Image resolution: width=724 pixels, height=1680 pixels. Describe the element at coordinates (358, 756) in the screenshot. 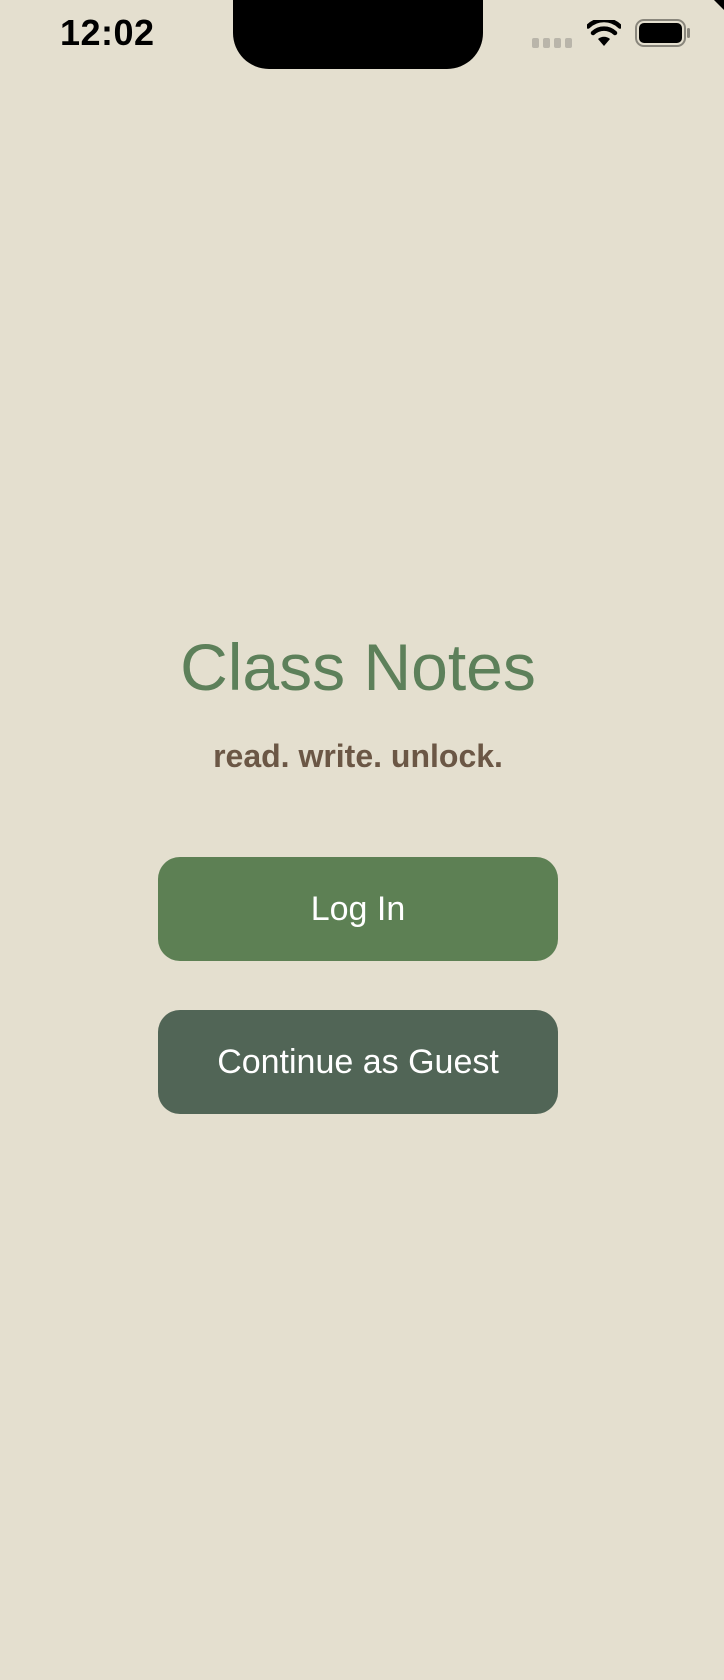

I see `app-tagline: read. write. unlock.` at that location.